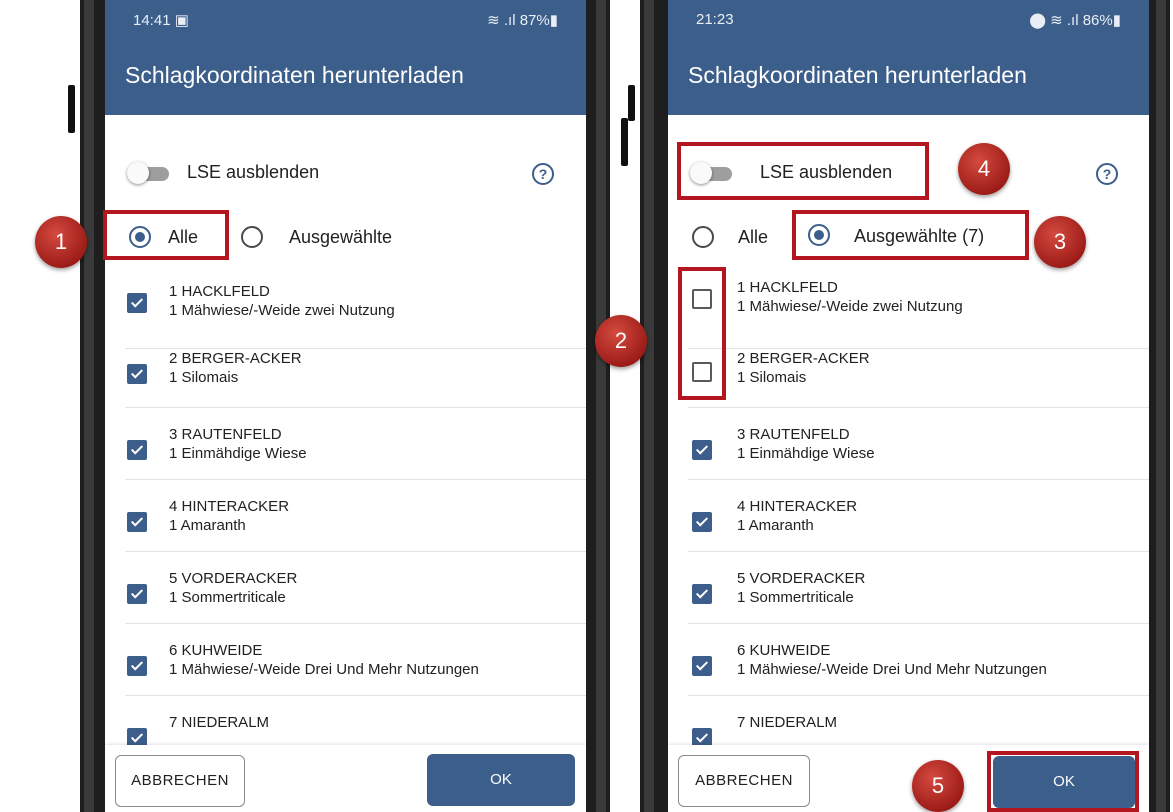 The height and width of the screenshot is (812, 1173). What do you see at coordinates (1075, 20) in the screenshot?
I see `status-indicators: ⬤ ≋ .ıl 86%▮` at bounding box center [1075, 20].